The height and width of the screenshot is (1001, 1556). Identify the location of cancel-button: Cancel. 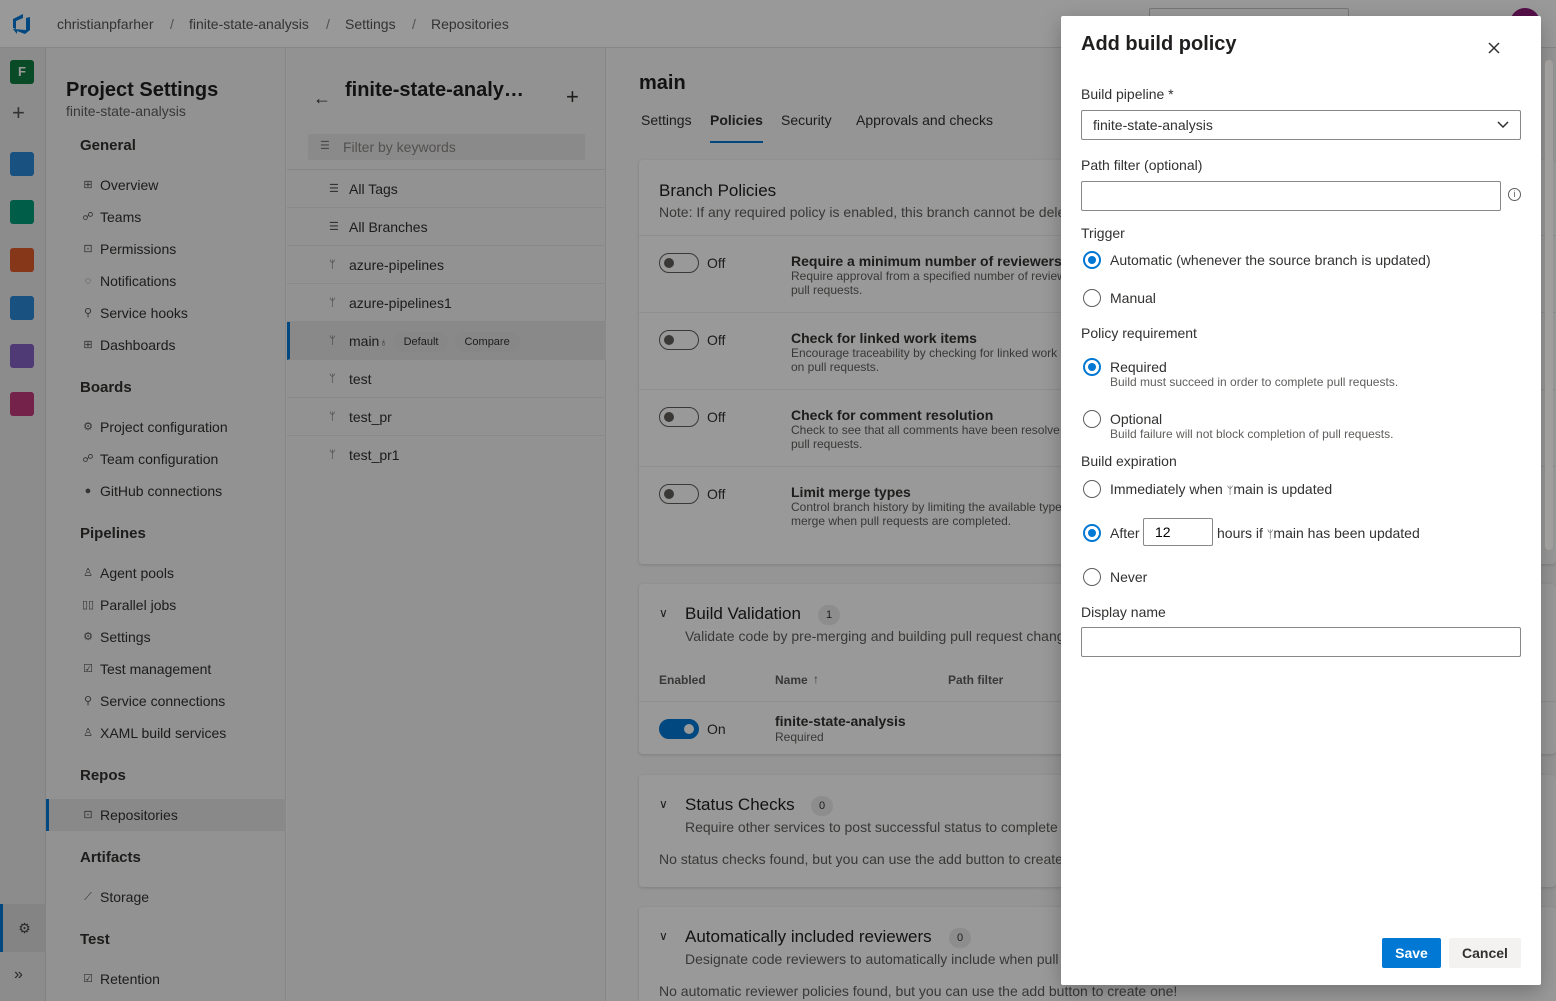
(1485, 953).